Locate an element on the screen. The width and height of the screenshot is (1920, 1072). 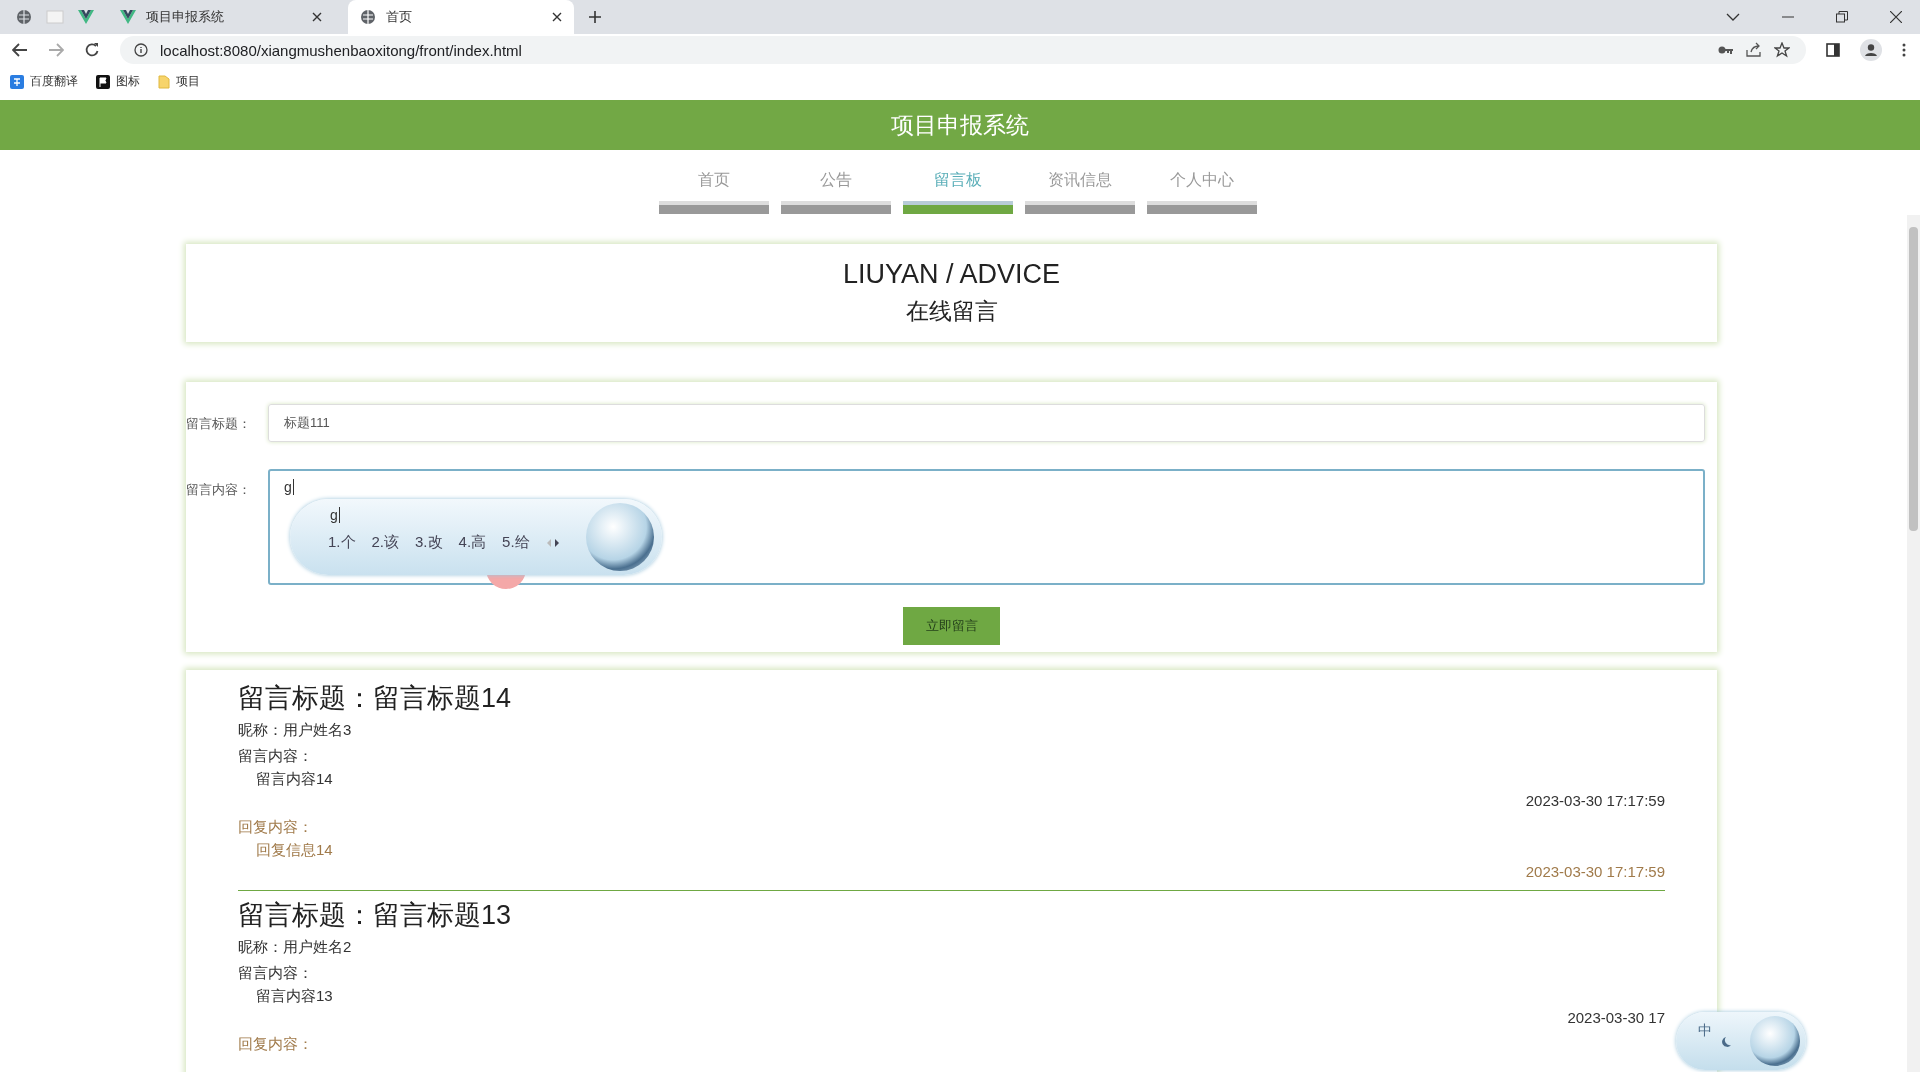
reply-content: 回复信息14 is located at coordinates (294, 850).